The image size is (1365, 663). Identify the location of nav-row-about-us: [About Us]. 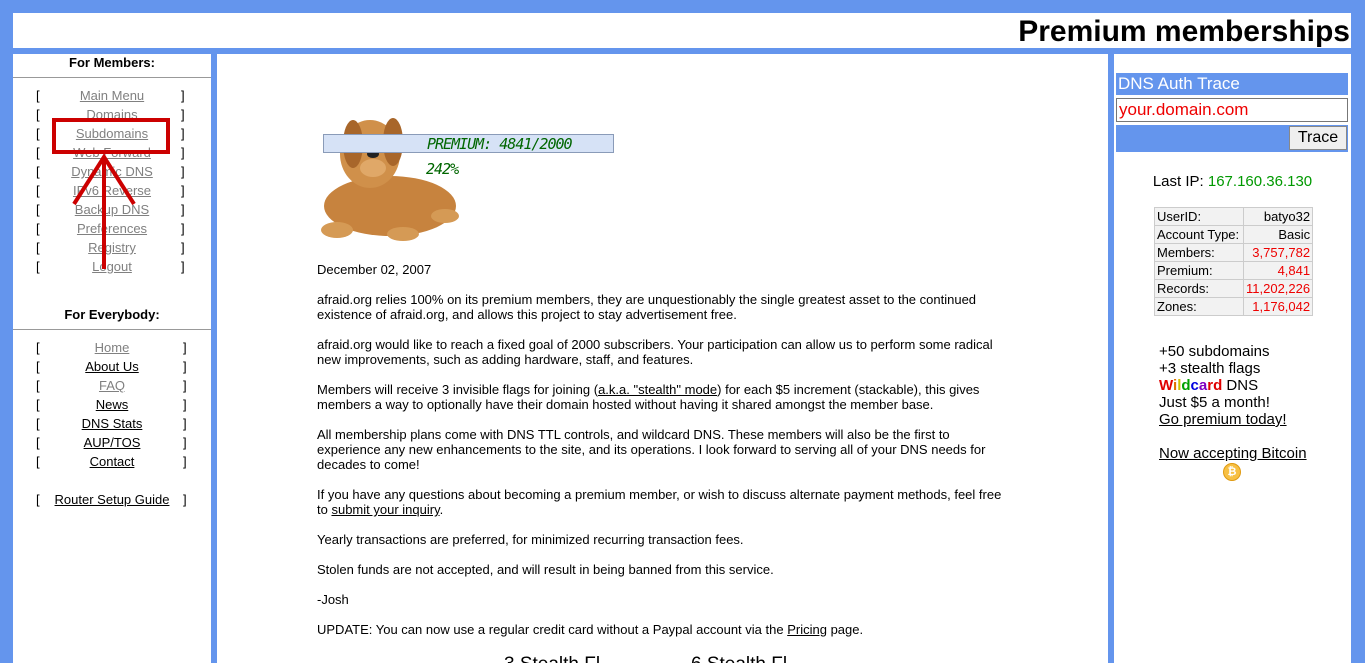
(112, 368).